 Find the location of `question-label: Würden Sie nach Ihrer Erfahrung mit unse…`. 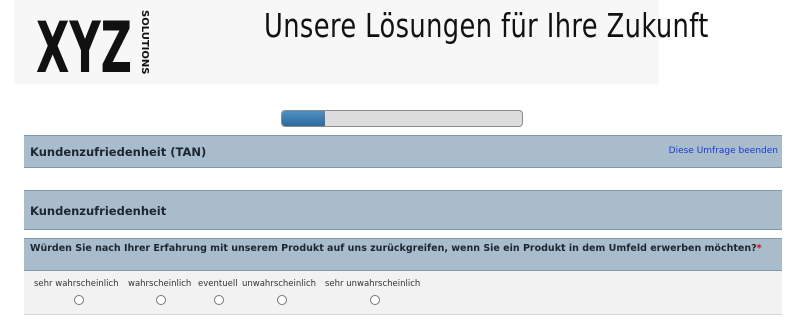

question-label: Würden Sie nach Ihrer Erfahrung mit unse… is located at coordinates (393, 248).